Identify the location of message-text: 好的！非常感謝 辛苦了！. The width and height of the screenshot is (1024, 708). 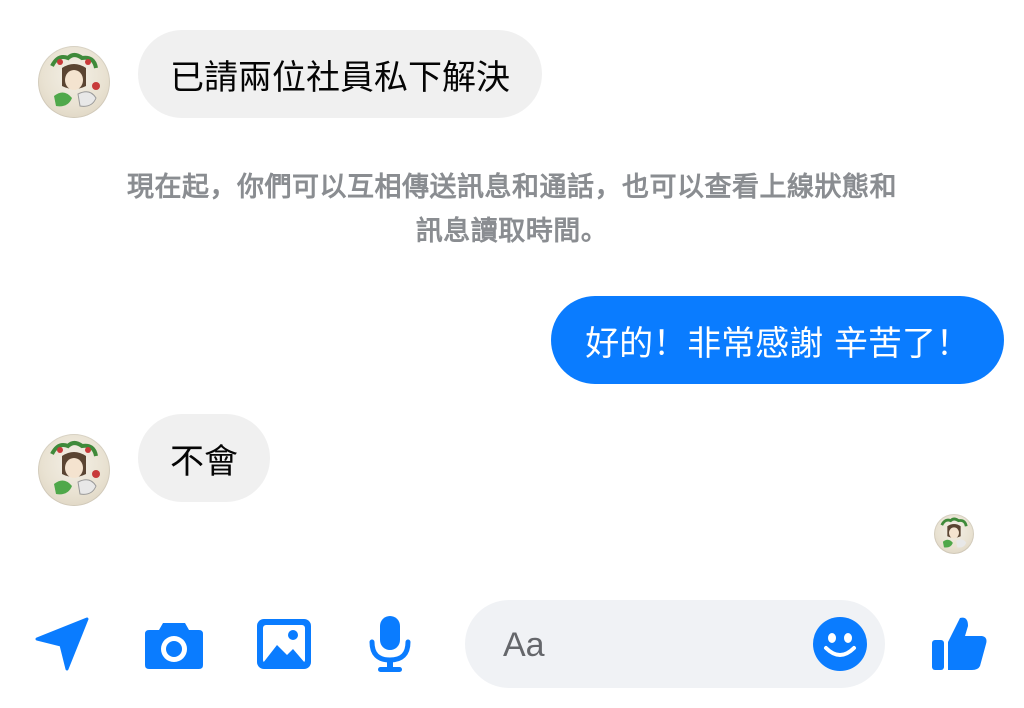
(777, 343).